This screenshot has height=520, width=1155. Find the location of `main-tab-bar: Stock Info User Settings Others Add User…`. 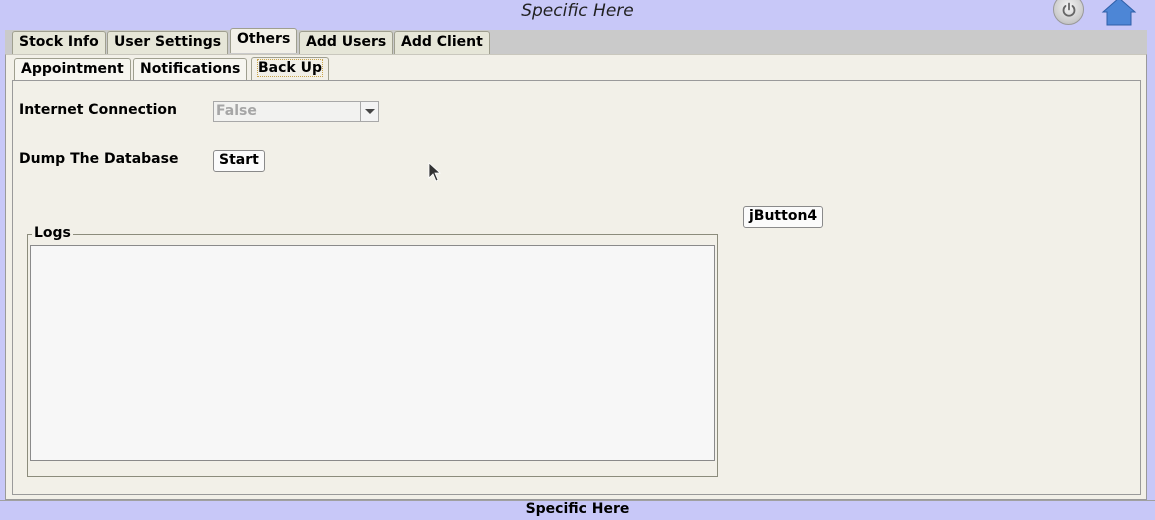

main-tab-bar: Stock Info User Settings Others Add User… is located at coordinates (576, 41).